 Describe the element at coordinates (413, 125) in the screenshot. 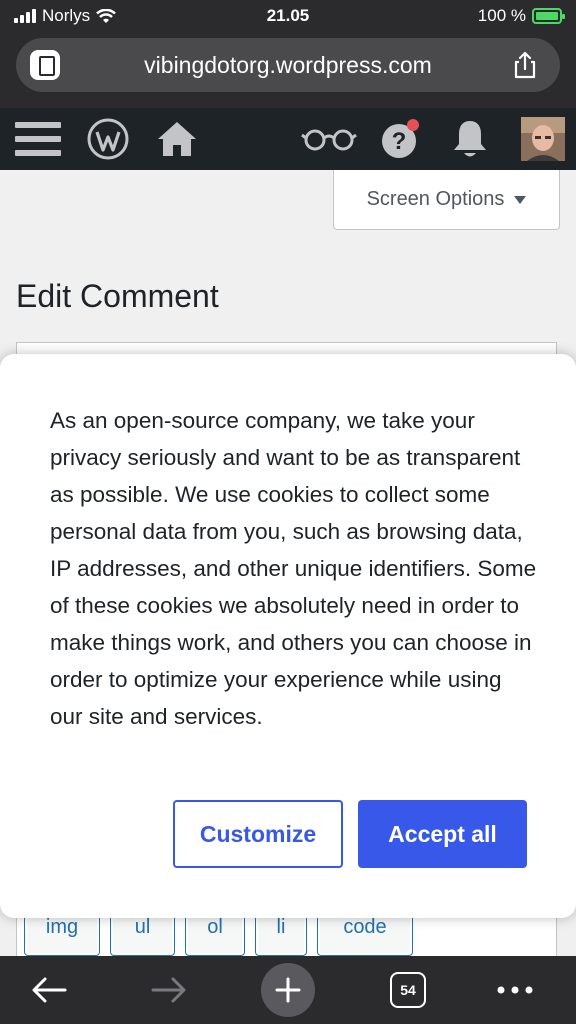

I see `notification-dot` at that location.